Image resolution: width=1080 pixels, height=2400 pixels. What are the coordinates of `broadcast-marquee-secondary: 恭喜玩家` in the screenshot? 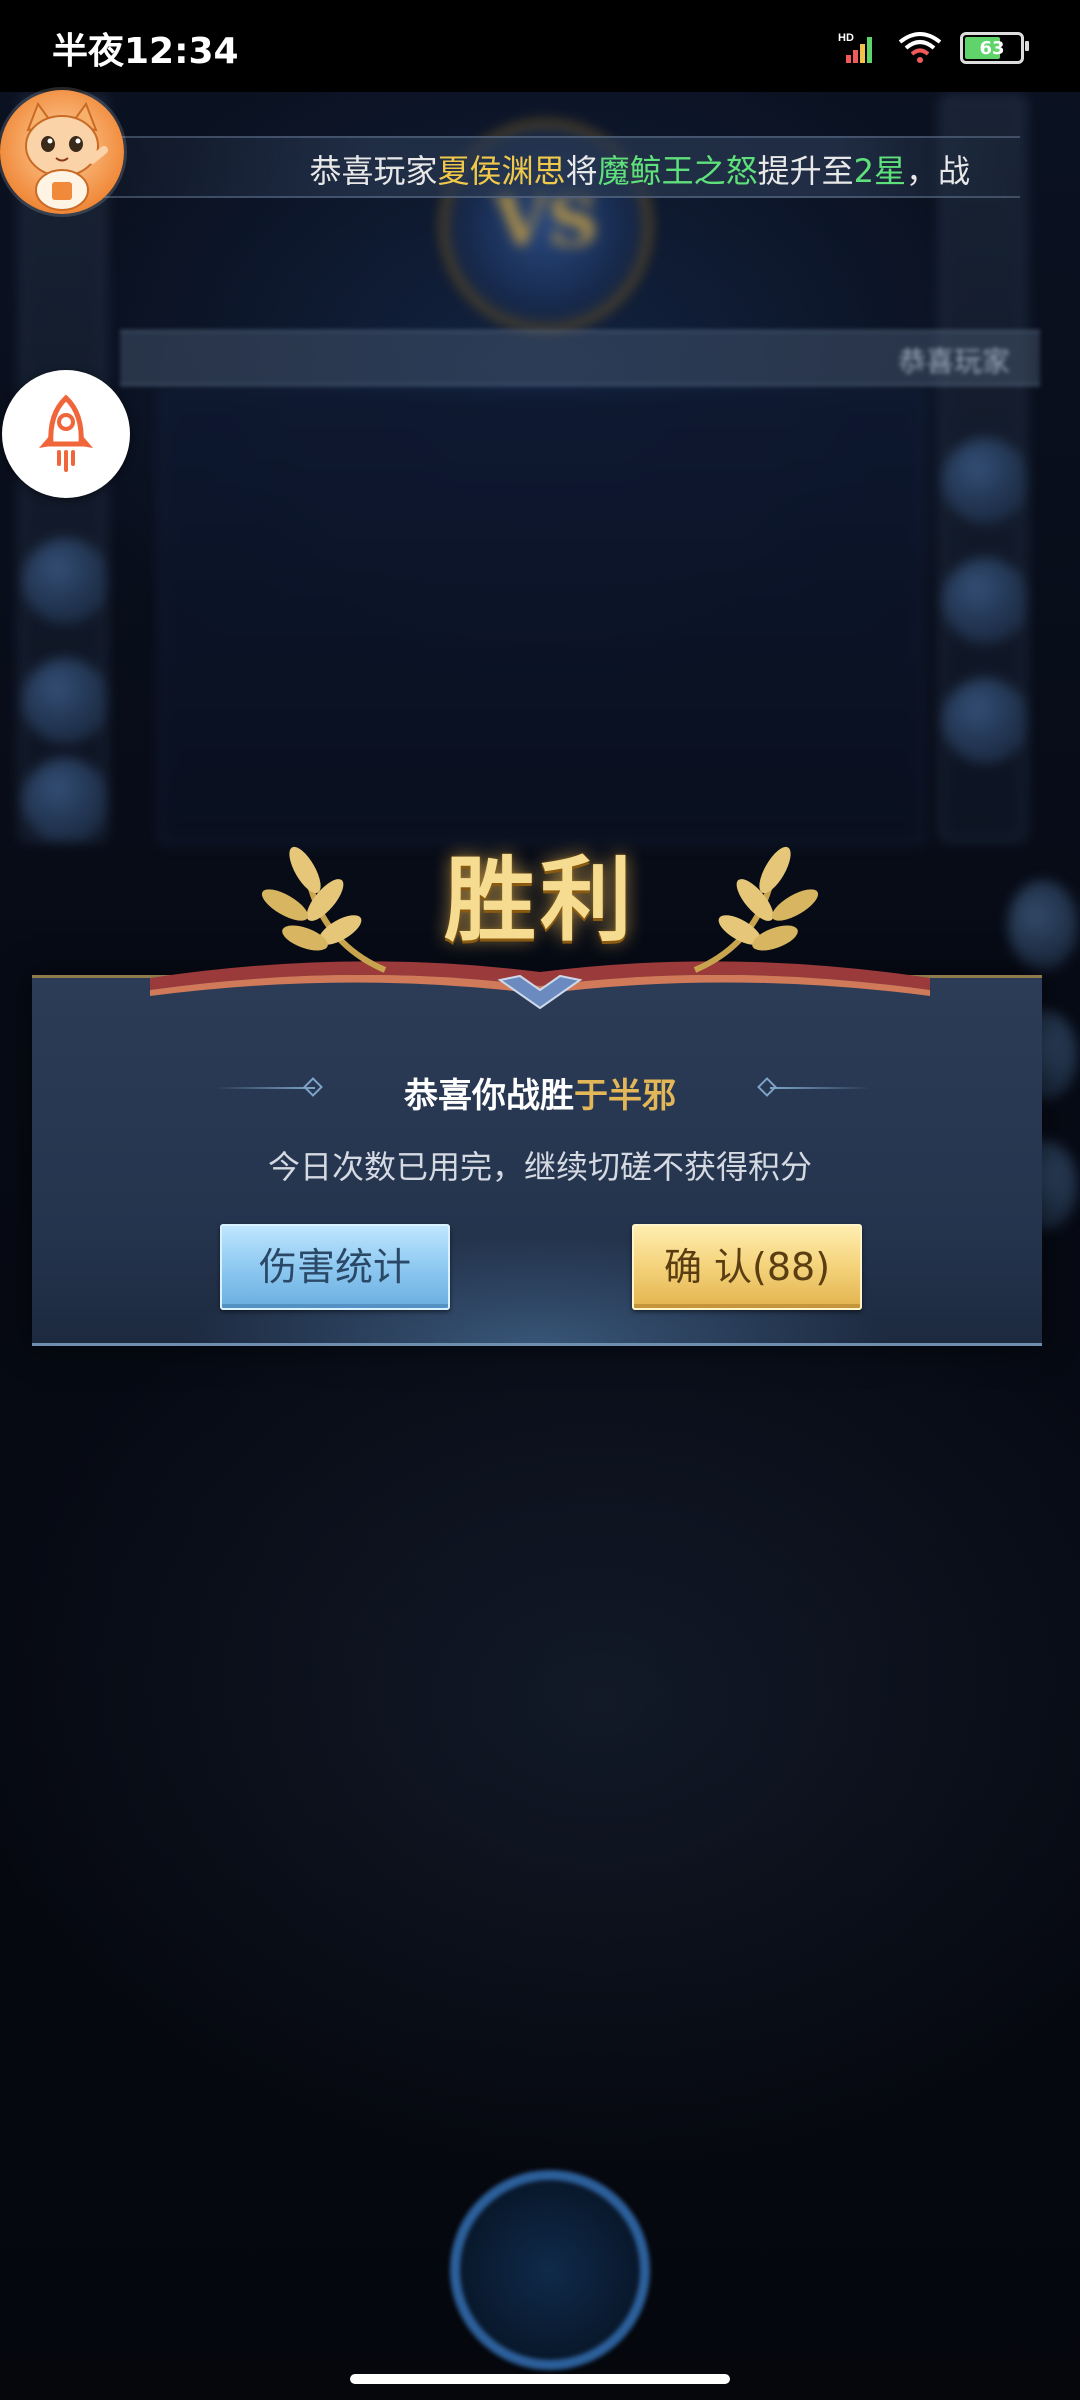 It's located at (580, 358).